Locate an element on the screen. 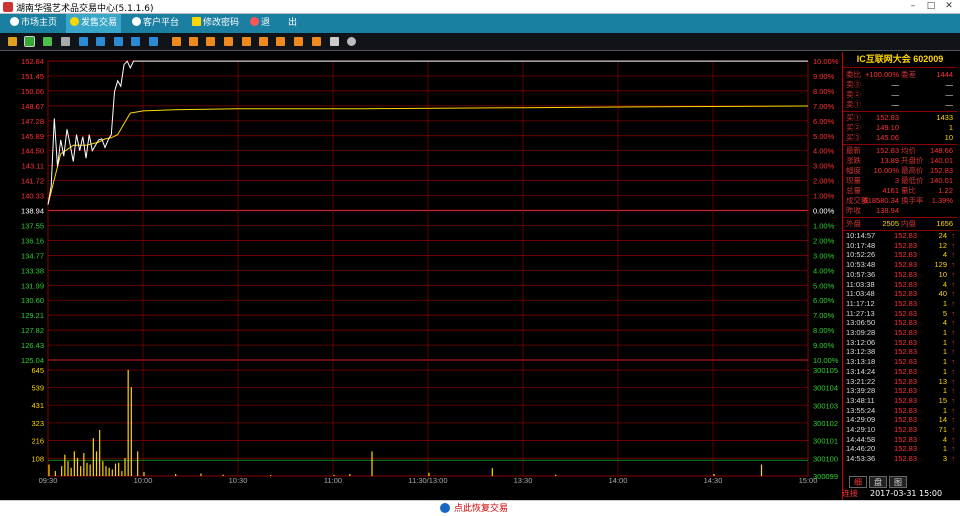 Image resolution: width=960 pixels, height=516 pixels. menu-trade: 发售交易 is located at coordinates (94, 23).